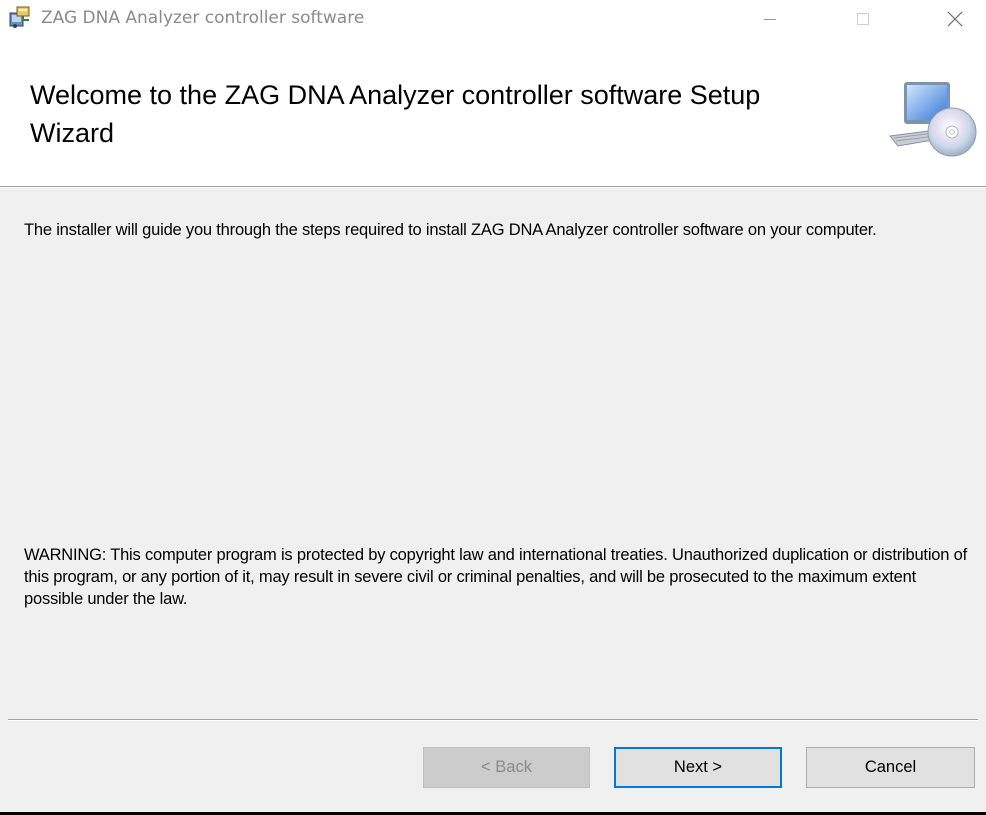 This screenshot has height=815, width=986. What do you see at coordinates (932, 120) in the screenshot?
I see `computer-cd-icon` at bounding box center [932, 120].